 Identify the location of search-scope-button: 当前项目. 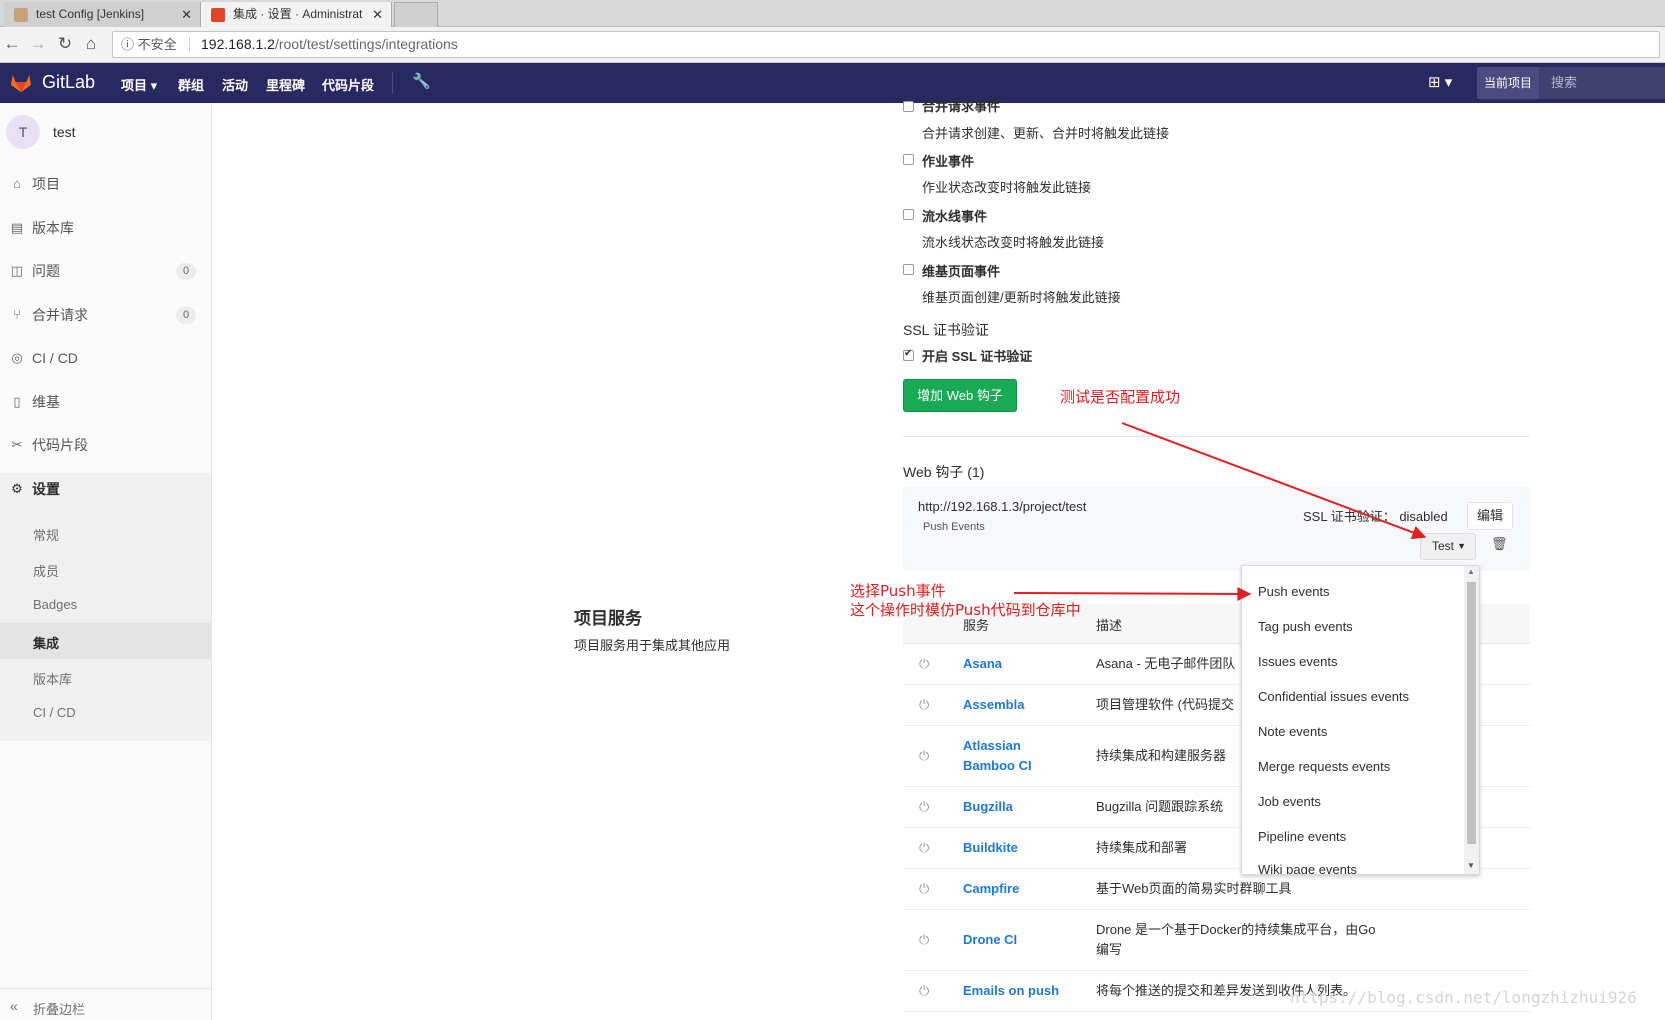
(1508, 83).